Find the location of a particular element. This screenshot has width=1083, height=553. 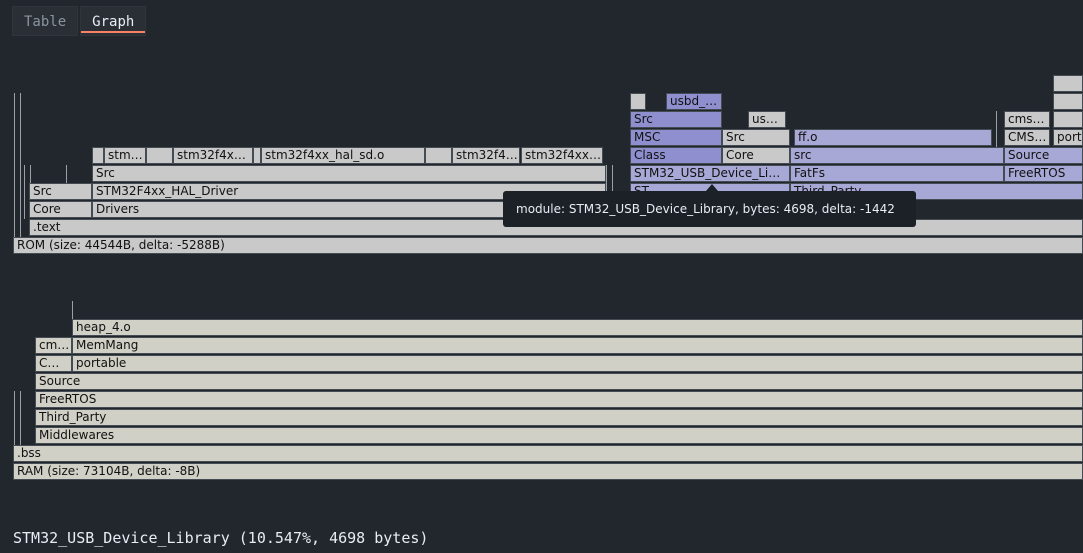

rom-port: port is located at coordinates (1068, 137).